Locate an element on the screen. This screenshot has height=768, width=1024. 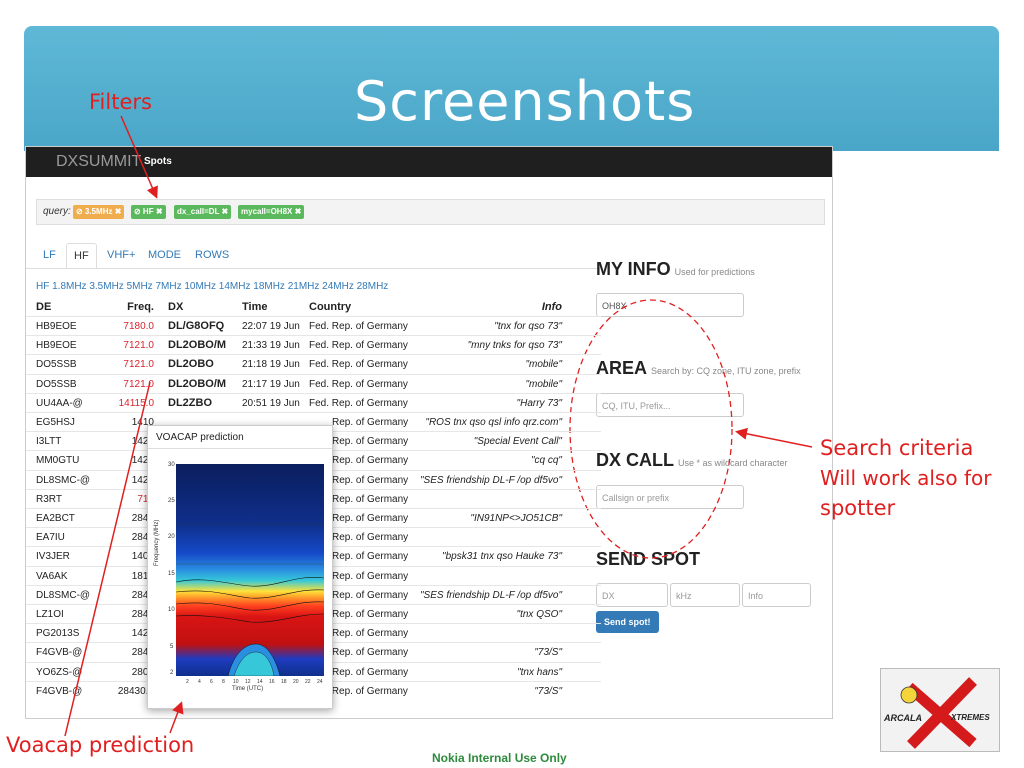
col-header-freq: Freq. is located at coordinates (138, 307).